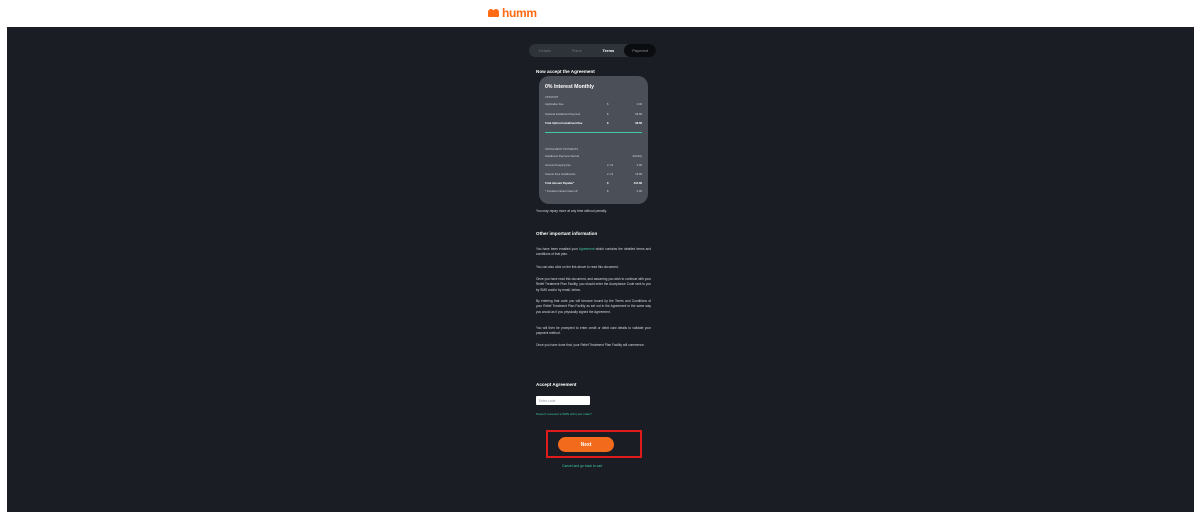 The image size is (1203, 518). I want to click on progress-tabs: Details Plans Terms Payment, so click(592, 50).